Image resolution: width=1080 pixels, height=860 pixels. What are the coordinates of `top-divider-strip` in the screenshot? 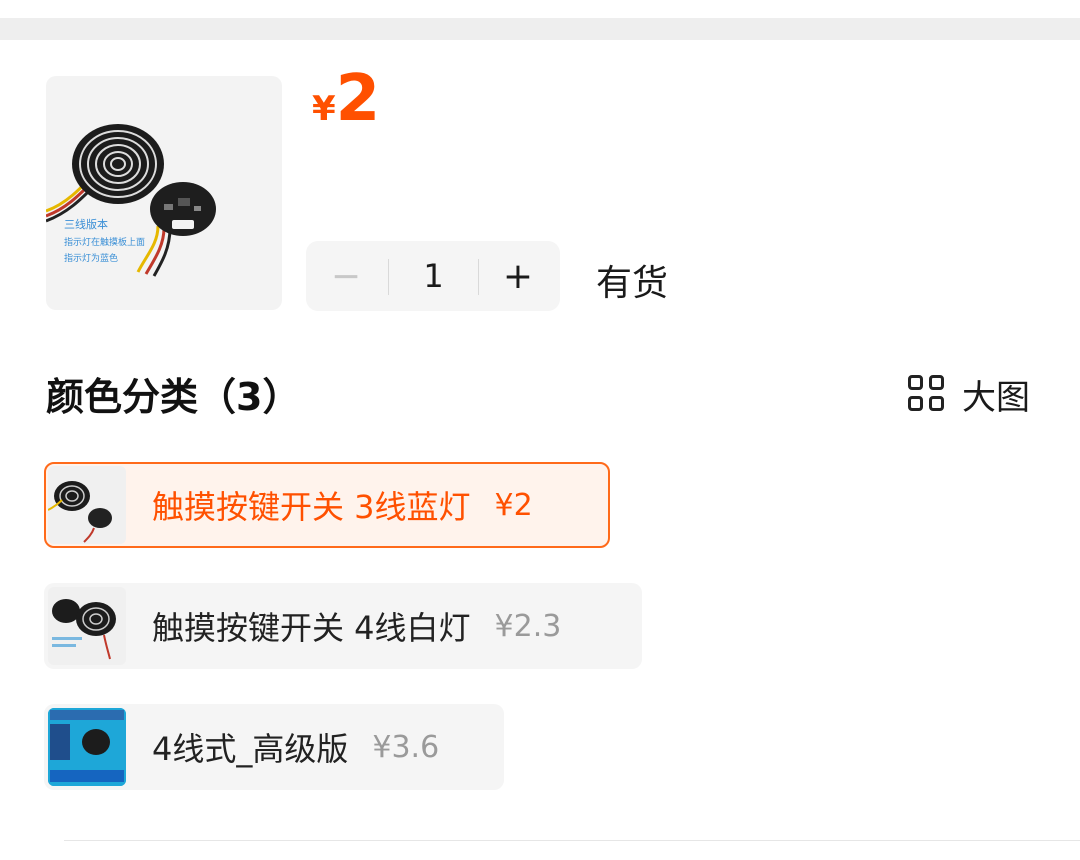 It's located at (540, 29).